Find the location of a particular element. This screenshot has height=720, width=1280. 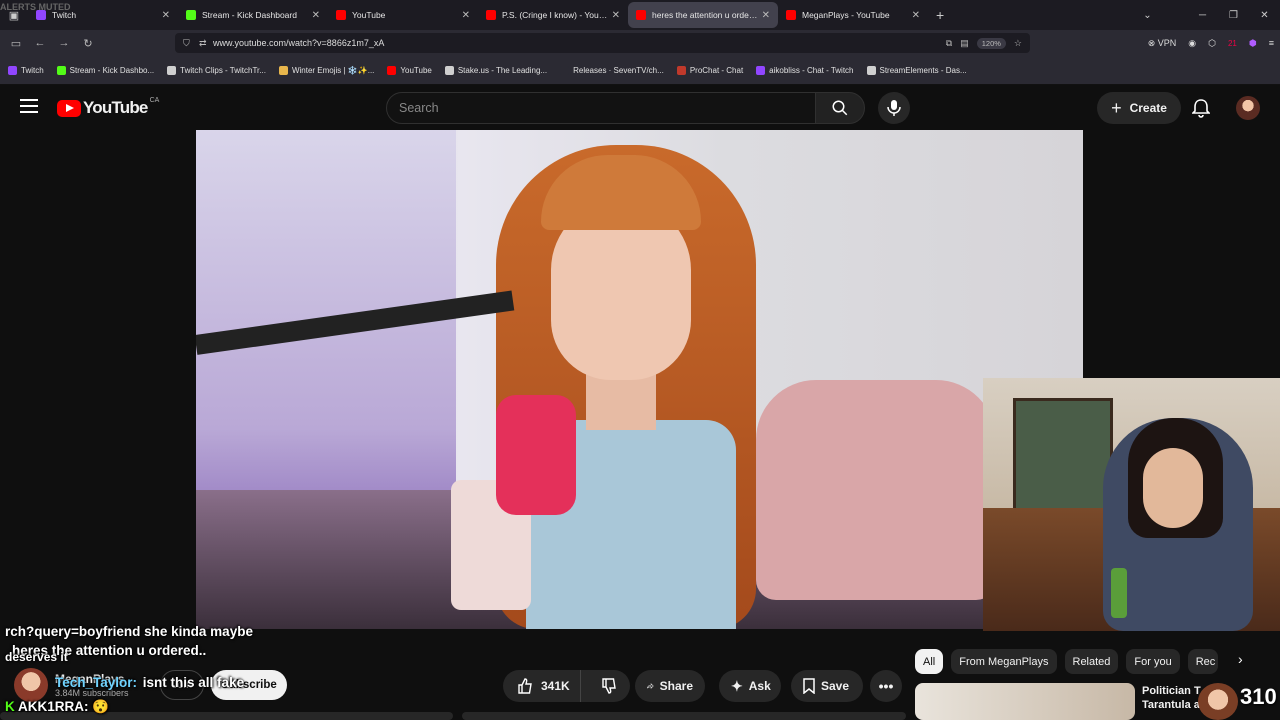

ask-button: ✦ Ask is located at coordinates (750, 686).